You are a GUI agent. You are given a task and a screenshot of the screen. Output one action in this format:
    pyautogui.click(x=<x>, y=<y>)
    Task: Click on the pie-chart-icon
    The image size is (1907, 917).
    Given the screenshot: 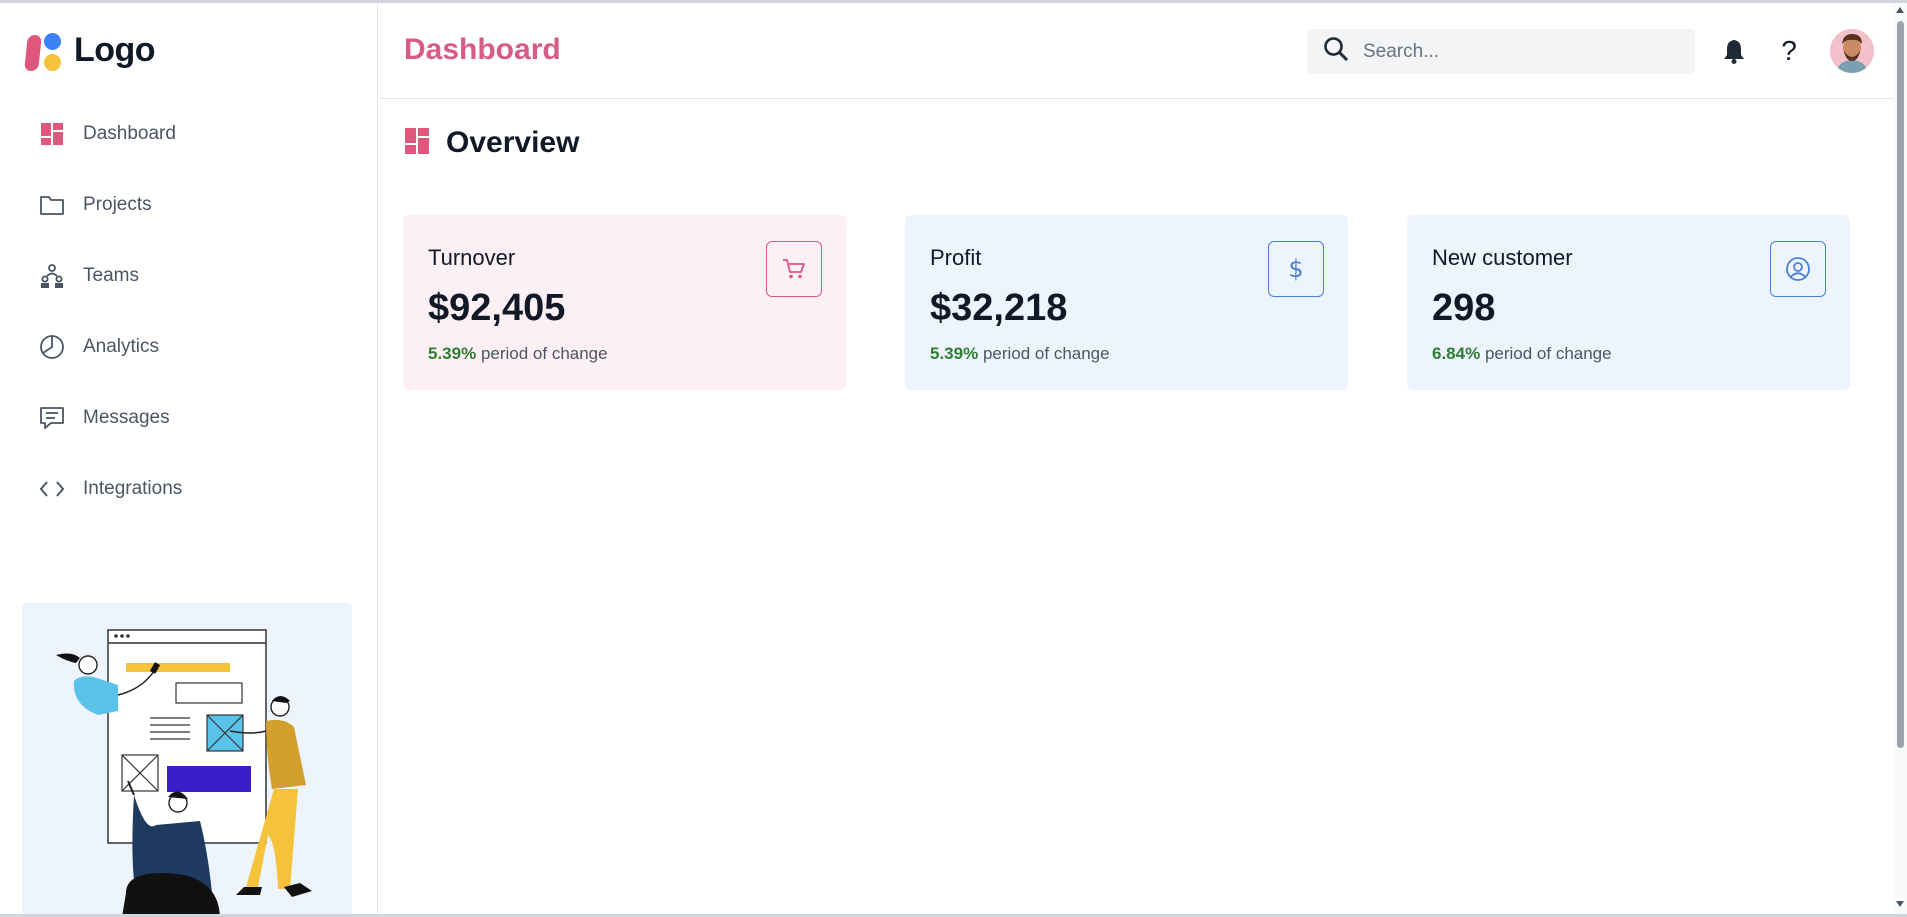 What is the action you would take?
    pyautogui.click(x=52, y=347)
    